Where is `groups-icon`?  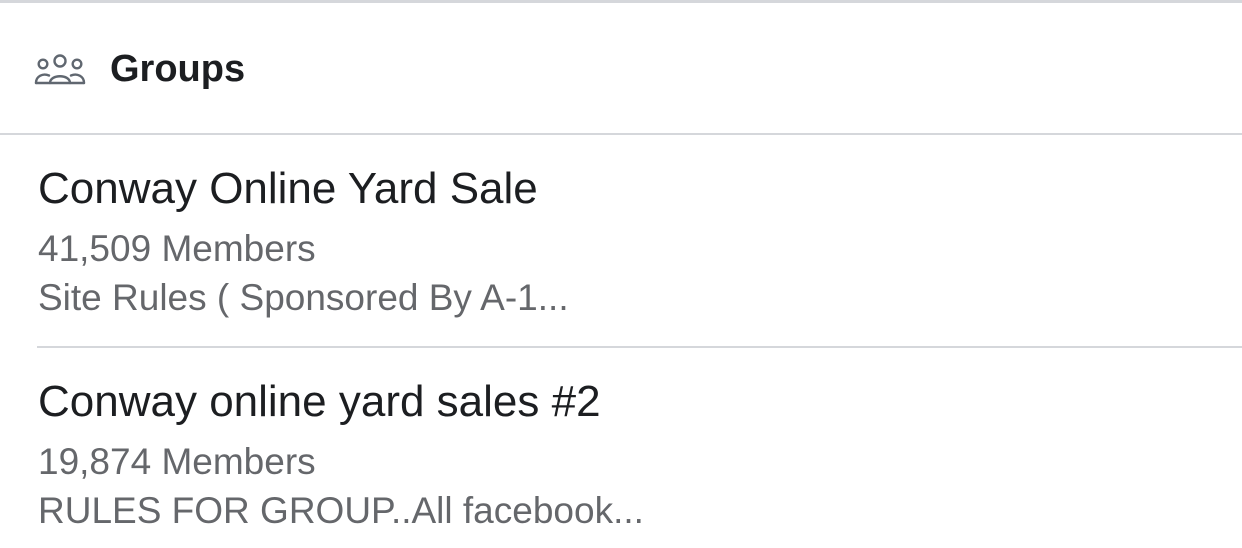 groups-icon is located at coordinates (60, 70).